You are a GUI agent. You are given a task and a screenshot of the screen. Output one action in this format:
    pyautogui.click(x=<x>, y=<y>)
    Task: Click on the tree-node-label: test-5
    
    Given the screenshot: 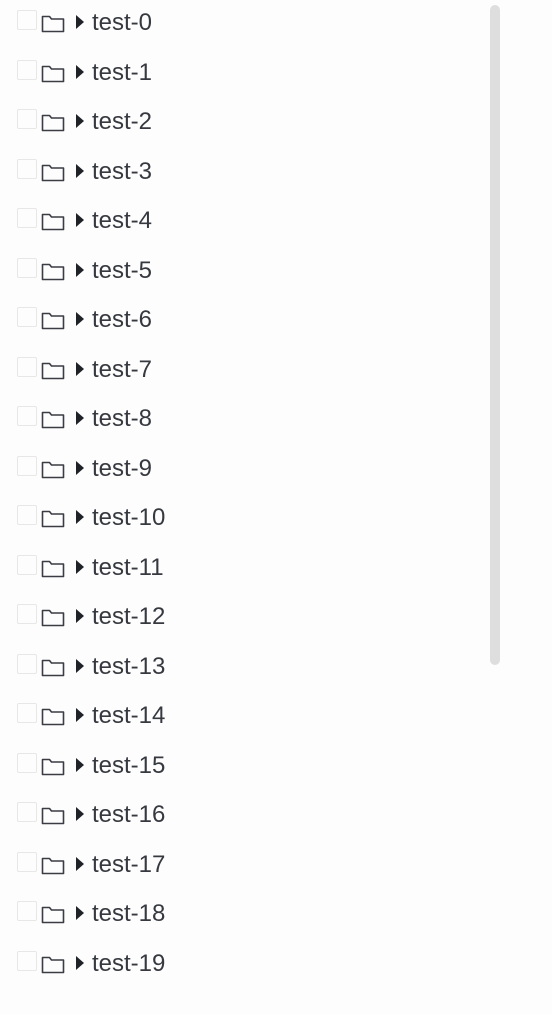 What is the action you would take?
    pyautogui.click(x=122, y=271)
    